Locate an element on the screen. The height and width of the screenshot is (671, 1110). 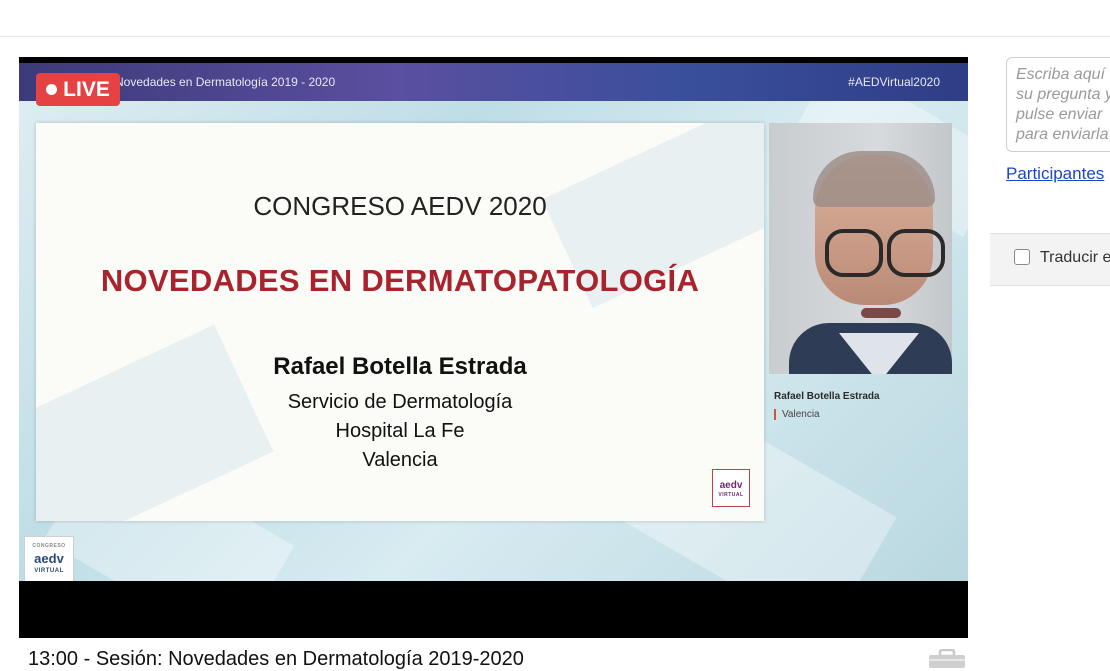
corner-logo-top: CONGRESO is located at coordinates (49, 546).